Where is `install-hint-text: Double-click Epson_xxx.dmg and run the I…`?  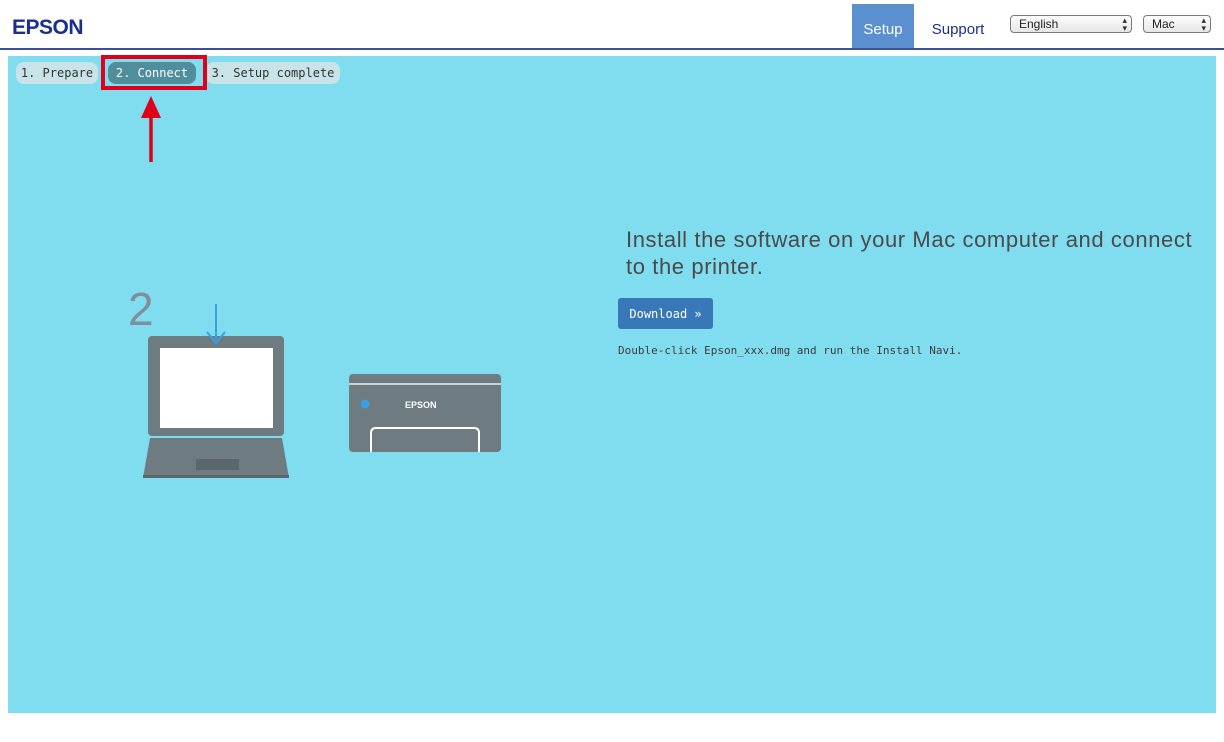
install-hint-text: Double-click Epson_xxx.dmg and run the I… is located at coordinates (790, 350).